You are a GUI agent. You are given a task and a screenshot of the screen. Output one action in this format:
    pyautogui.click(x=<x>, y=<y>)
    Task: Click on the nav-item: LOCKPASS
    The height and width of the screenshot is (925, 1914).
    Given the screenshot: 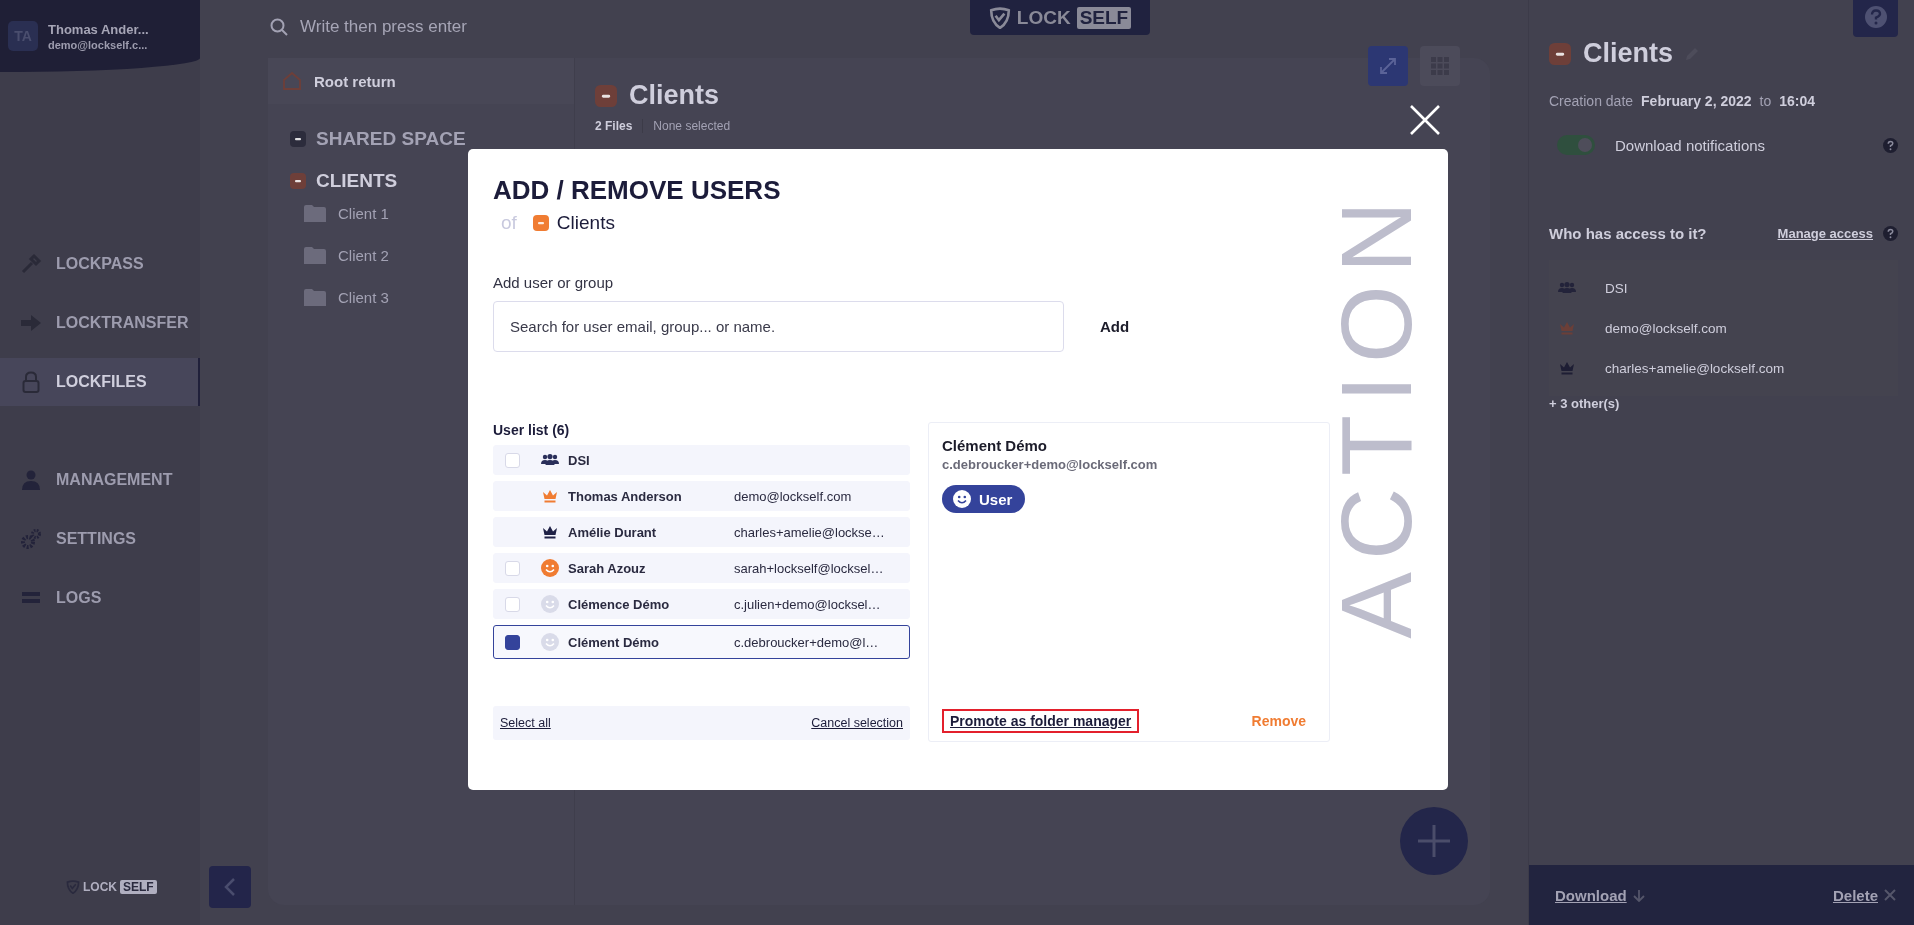 What is the action you would take?
    pyautogui.click(x=100, y=264)
    